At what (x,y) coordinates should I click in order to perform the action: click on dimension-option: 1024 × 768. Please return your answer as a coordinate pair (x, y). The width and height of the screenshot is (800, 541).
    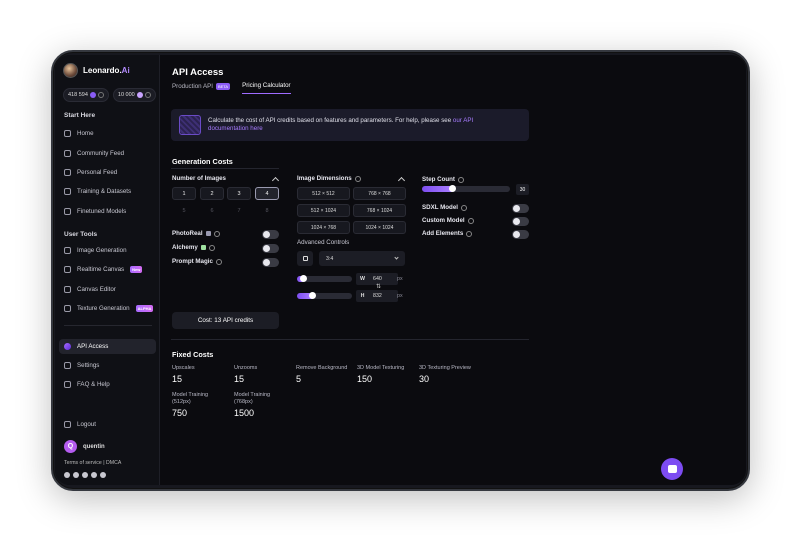
    Looking at the image, I should click on (323, 227).